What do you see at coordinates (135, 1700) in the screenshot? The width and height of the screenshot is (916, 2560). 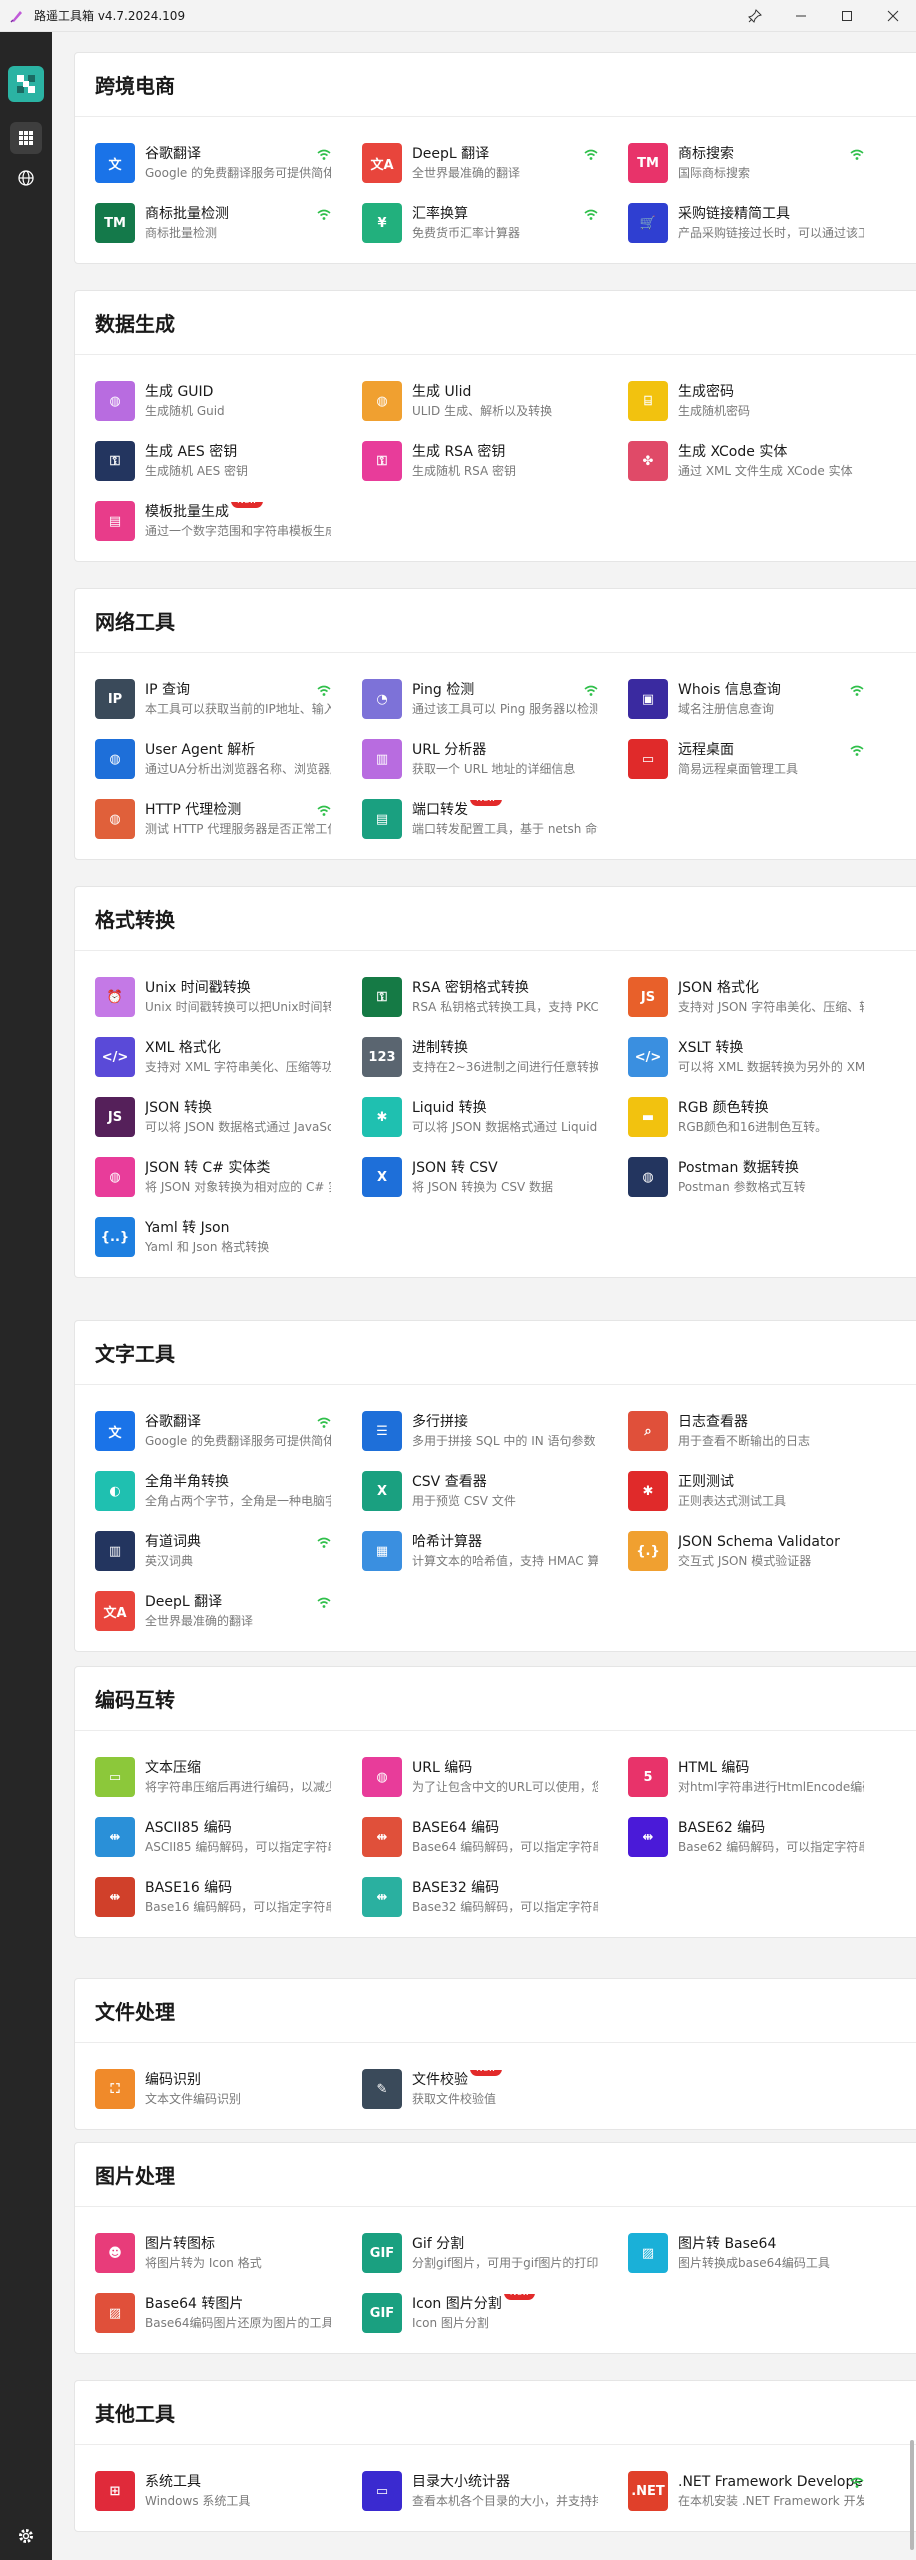 I see `section-title: 编码互转` at bounding box center [135, 1700].